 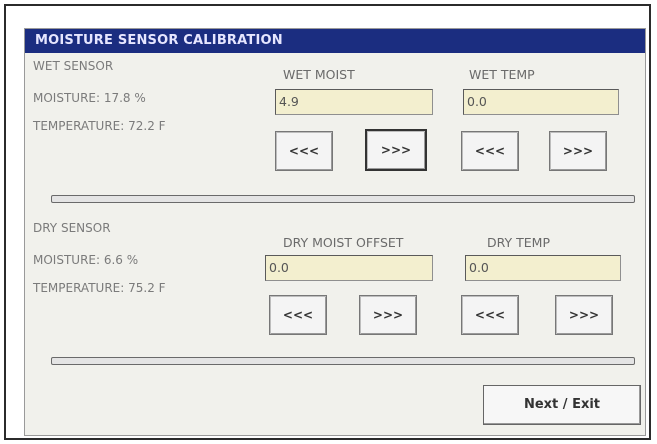 What do you see at coordinates (319, 74) in the screenshot?
I see `wet-moist-label: WET MOIST` at bounding box center [319, 74].